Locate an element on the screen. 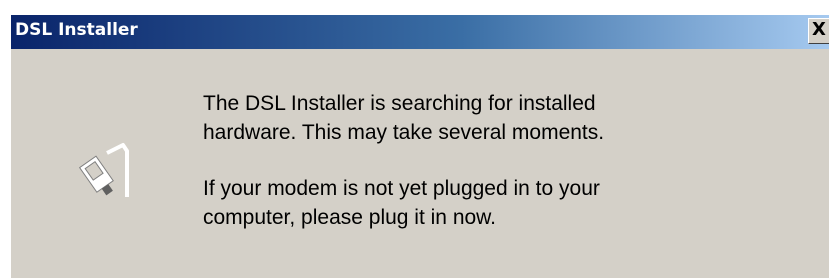  usb-cable-icon is located at coordinates (103, 170).